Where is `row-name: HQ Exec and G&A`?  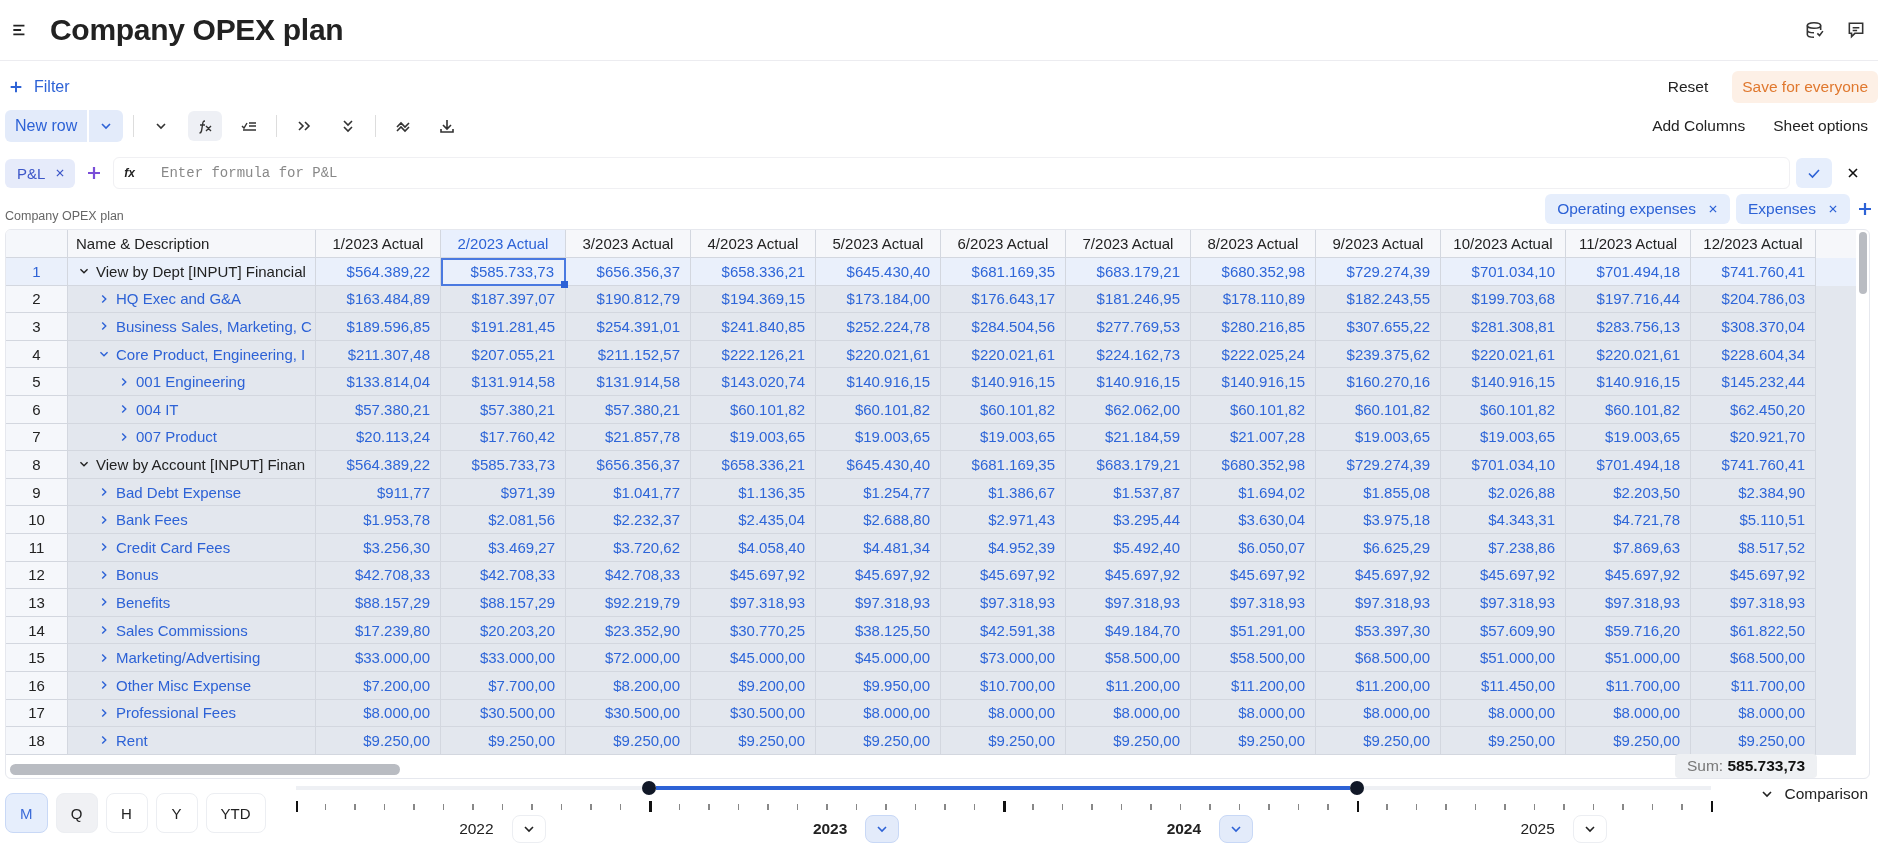 row-name: HQ Exec and G&A is located at coordinates (179, 299).